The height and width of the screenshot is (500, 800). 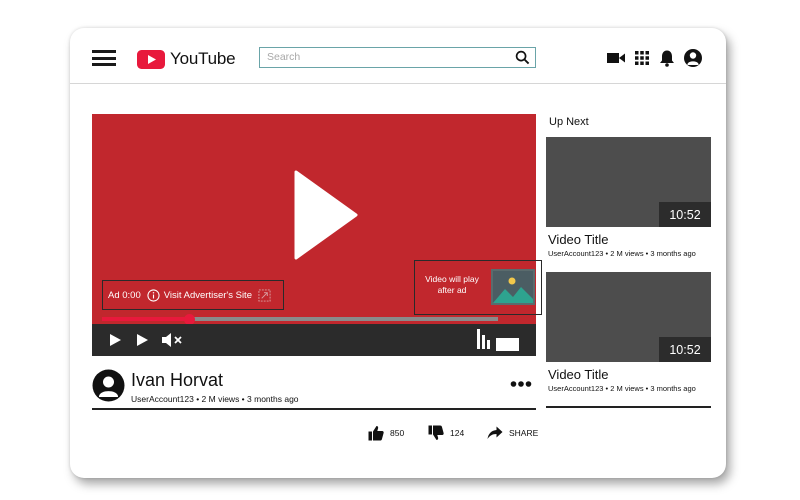 What do you see at coordinates (667, 58) in the screenshot?
I see `bell-icon` at bounding box center [667, 58].